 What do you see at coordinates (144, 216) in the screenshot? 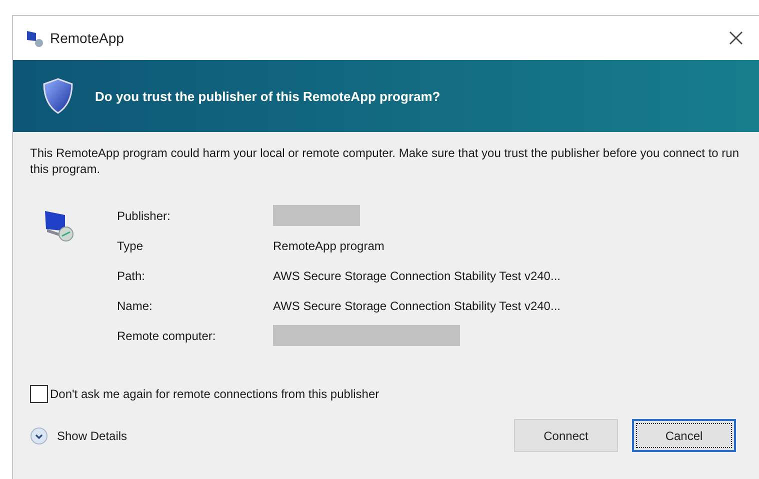
I see `field-label: Publisher:` at bounding box center [144, 216].